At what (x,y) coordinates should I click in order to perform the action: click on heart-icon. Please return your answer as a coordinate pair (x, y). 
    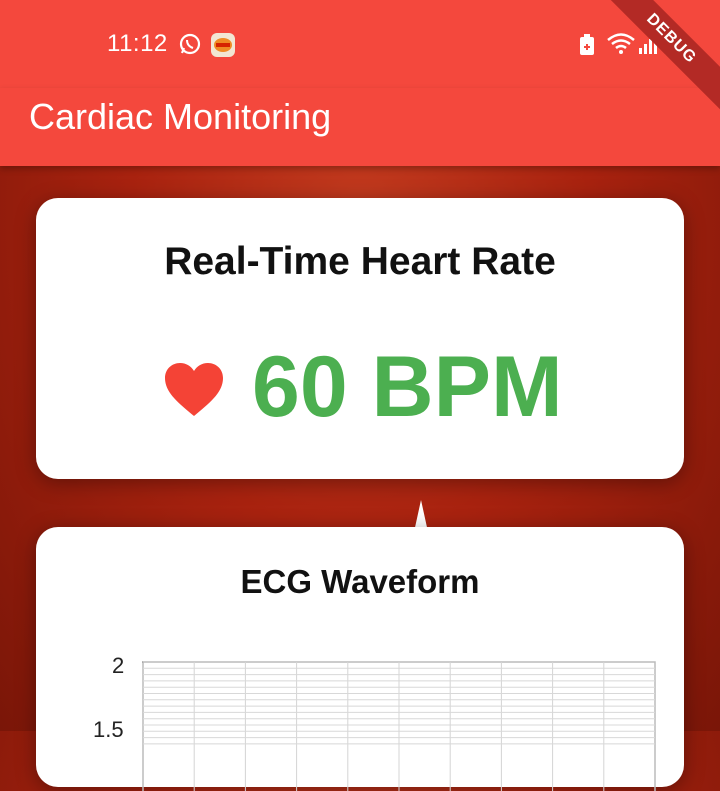
    Looking at the image, I should click on (194, 392).